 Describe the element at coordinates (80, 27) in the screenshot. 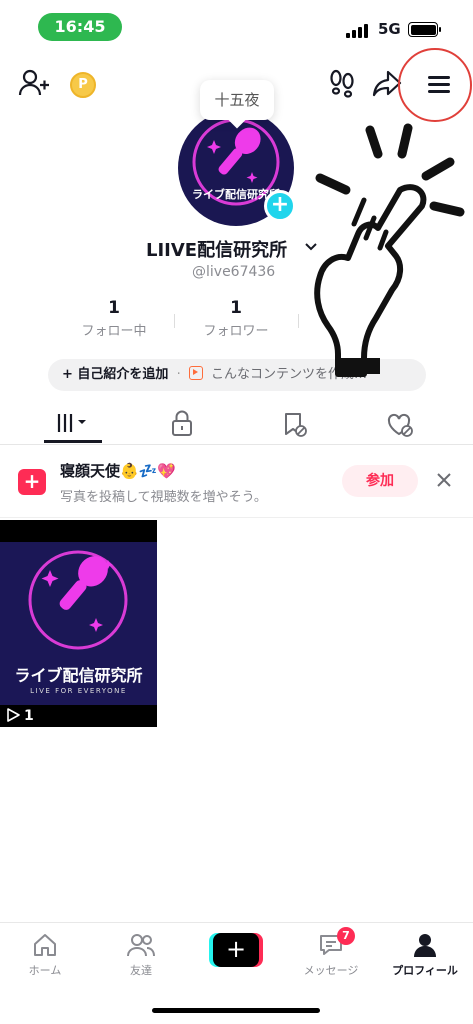

I see `status-time: 16:45` at that location.